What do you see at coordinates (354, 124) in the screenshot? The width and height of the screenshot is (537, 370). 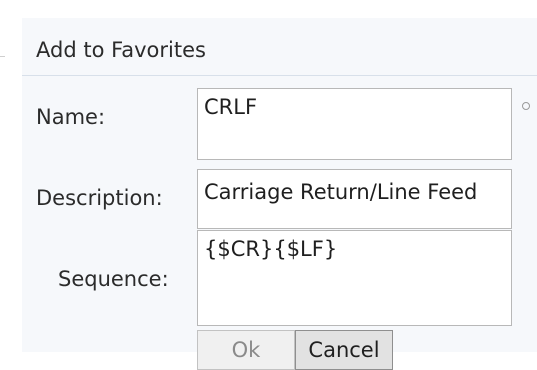 I see `name-field: CRLF` at bounding box center [354, 124].